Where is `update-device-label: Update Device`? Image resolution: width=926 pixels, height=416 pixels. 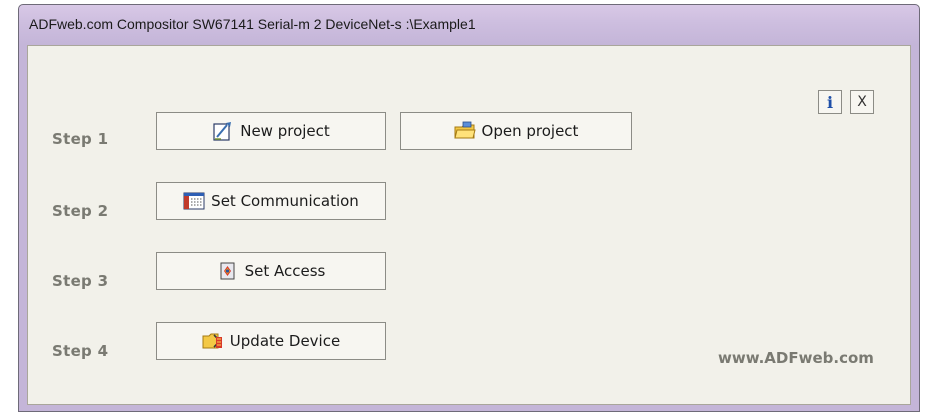
update-device-label: Update Device is located at coordinates (285, 341).